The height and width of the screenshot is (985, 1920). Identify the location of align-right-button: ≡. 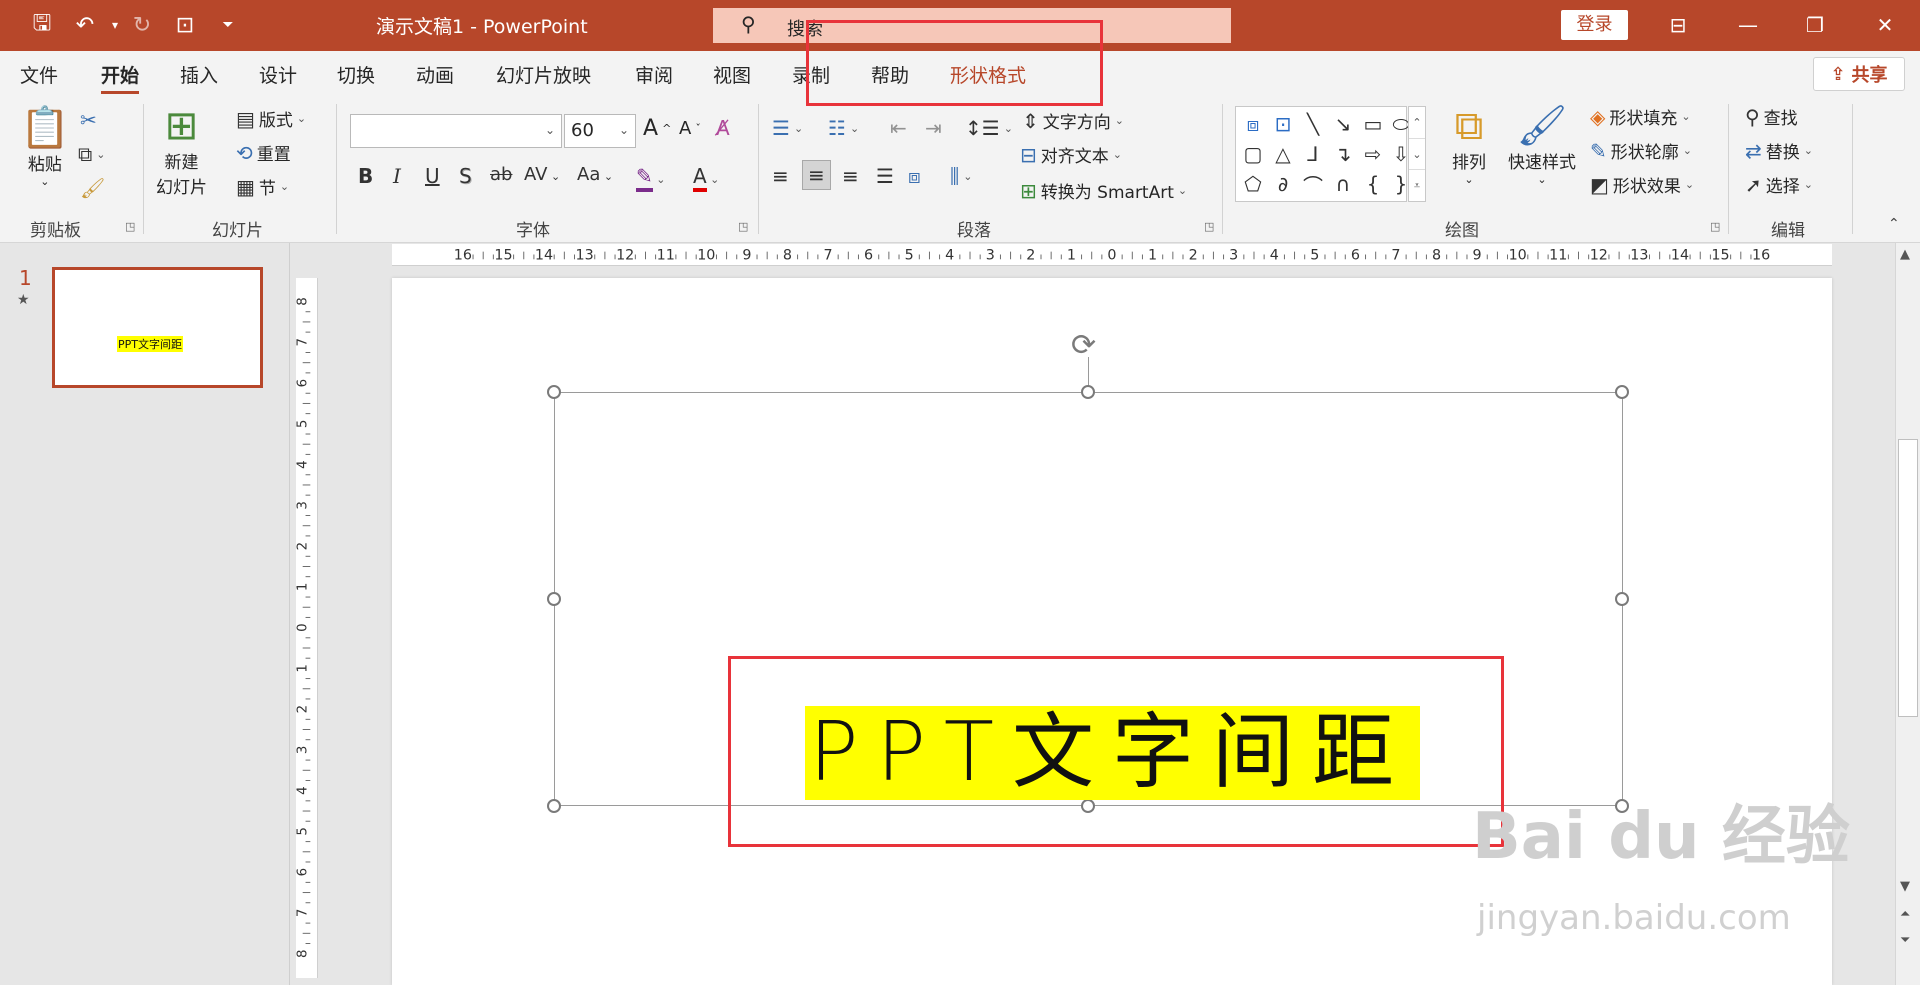
(850, 176).